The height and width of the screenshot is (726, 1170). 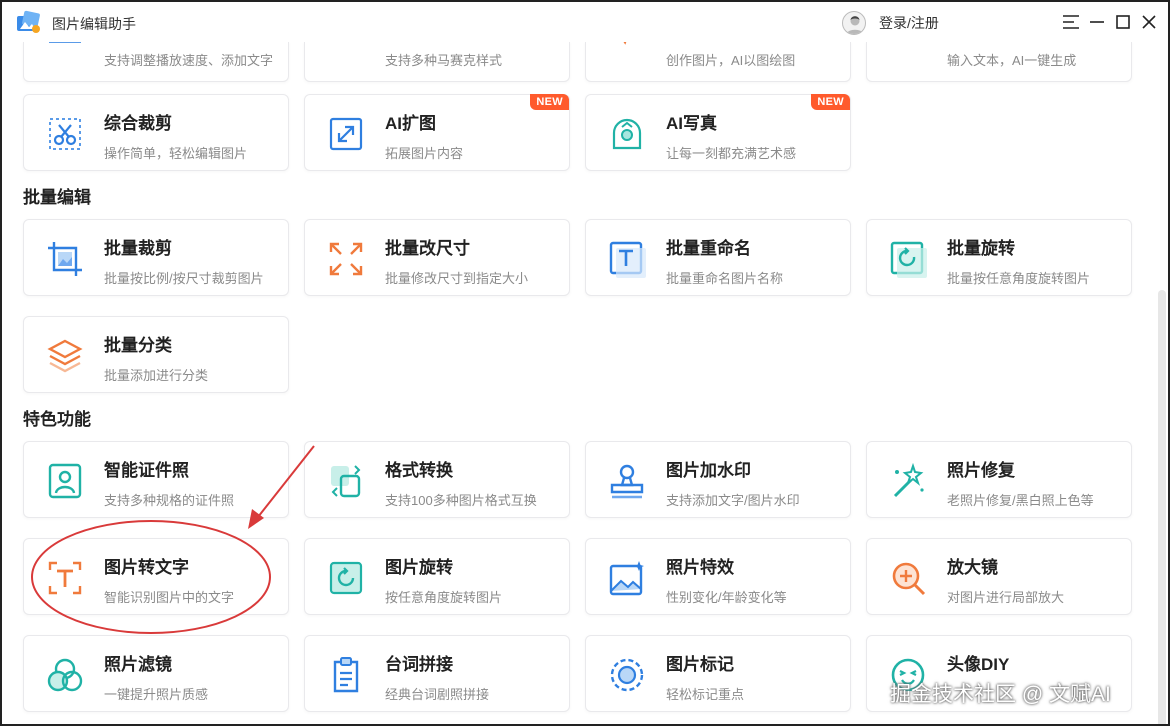 I want to click on feature-card-format-convert: 格式转换 支持100多种图片格式互换, so click(x=437, y=479).